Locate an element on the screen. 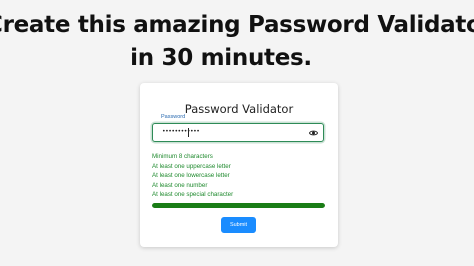 This screenshot has width=474, height=266. password-input: •••••••••••• is located at coordinates (238, 132).